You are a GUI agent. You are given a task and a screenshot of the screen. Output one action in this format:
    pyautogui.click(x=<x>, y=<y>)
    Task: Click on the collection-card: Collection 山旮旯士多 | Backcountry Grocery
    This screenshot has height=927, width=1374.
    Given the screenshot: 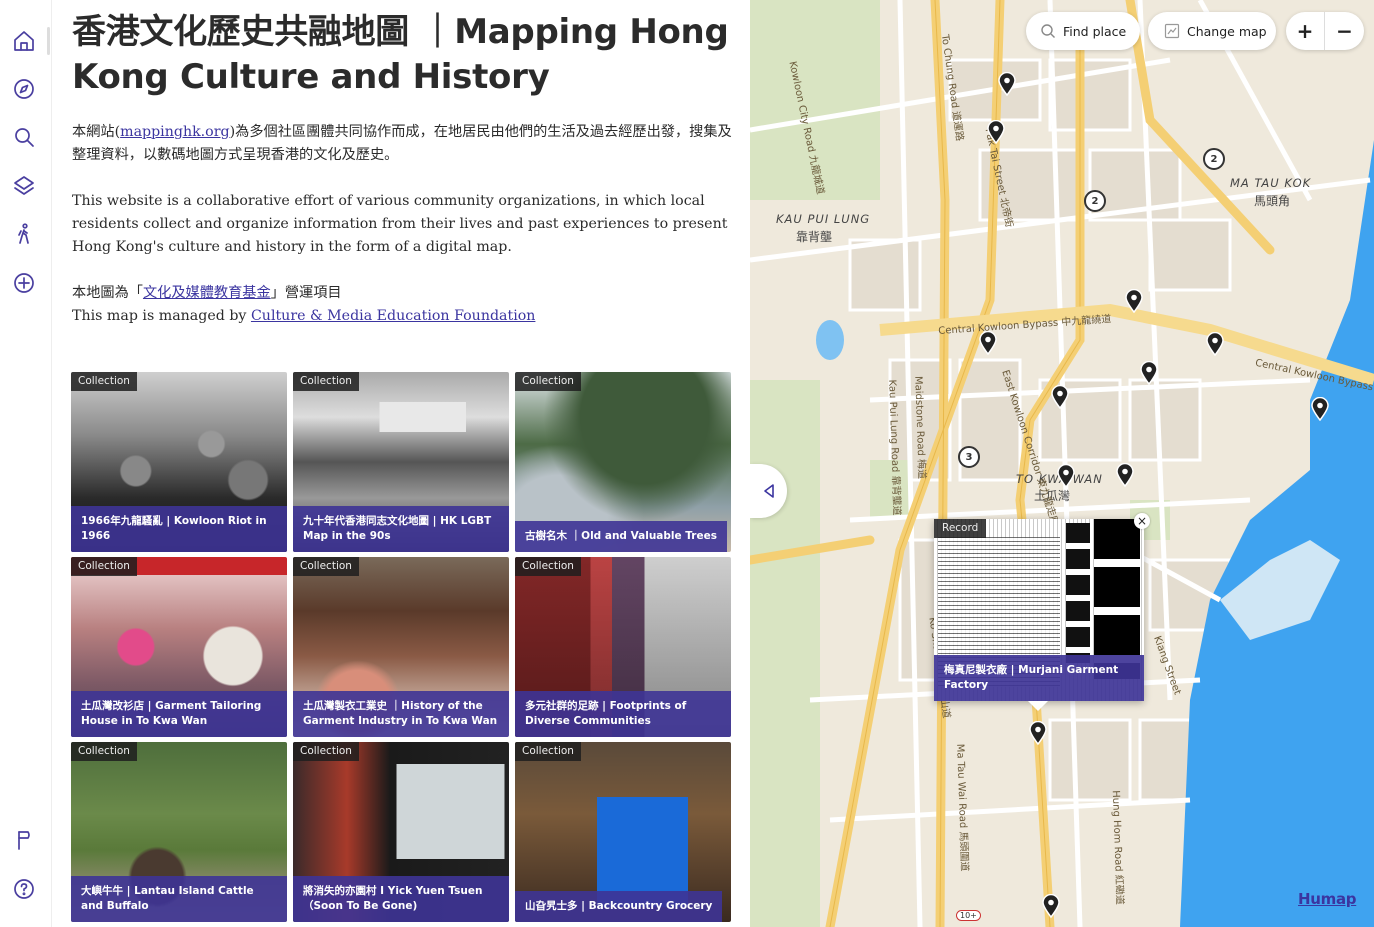 What is the action you would take?
    pyautogui.click(x=623, y=832)
    